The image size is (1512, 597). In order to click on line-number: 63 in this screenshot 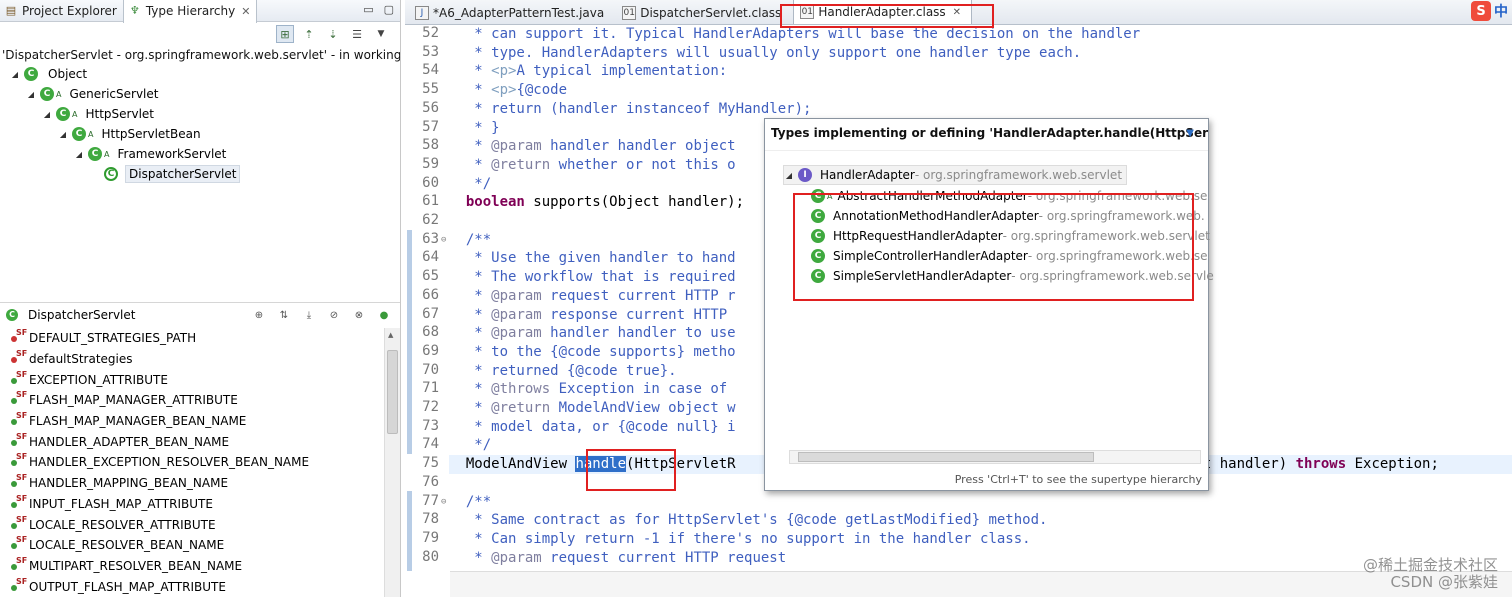, I will do `click(430, 238)`.